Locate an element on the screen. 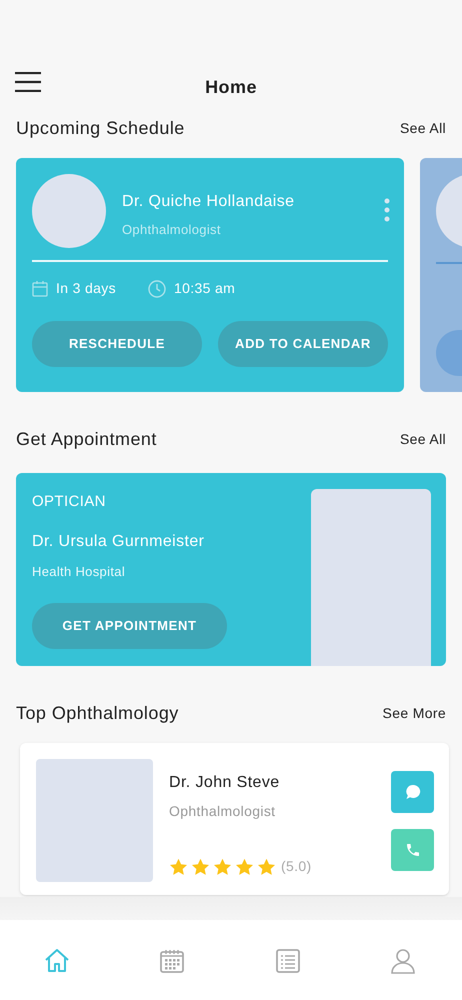 The height and width of the screenshot is (1000, 462). section-title: Get Appointment is located at coordinates (86, 439).